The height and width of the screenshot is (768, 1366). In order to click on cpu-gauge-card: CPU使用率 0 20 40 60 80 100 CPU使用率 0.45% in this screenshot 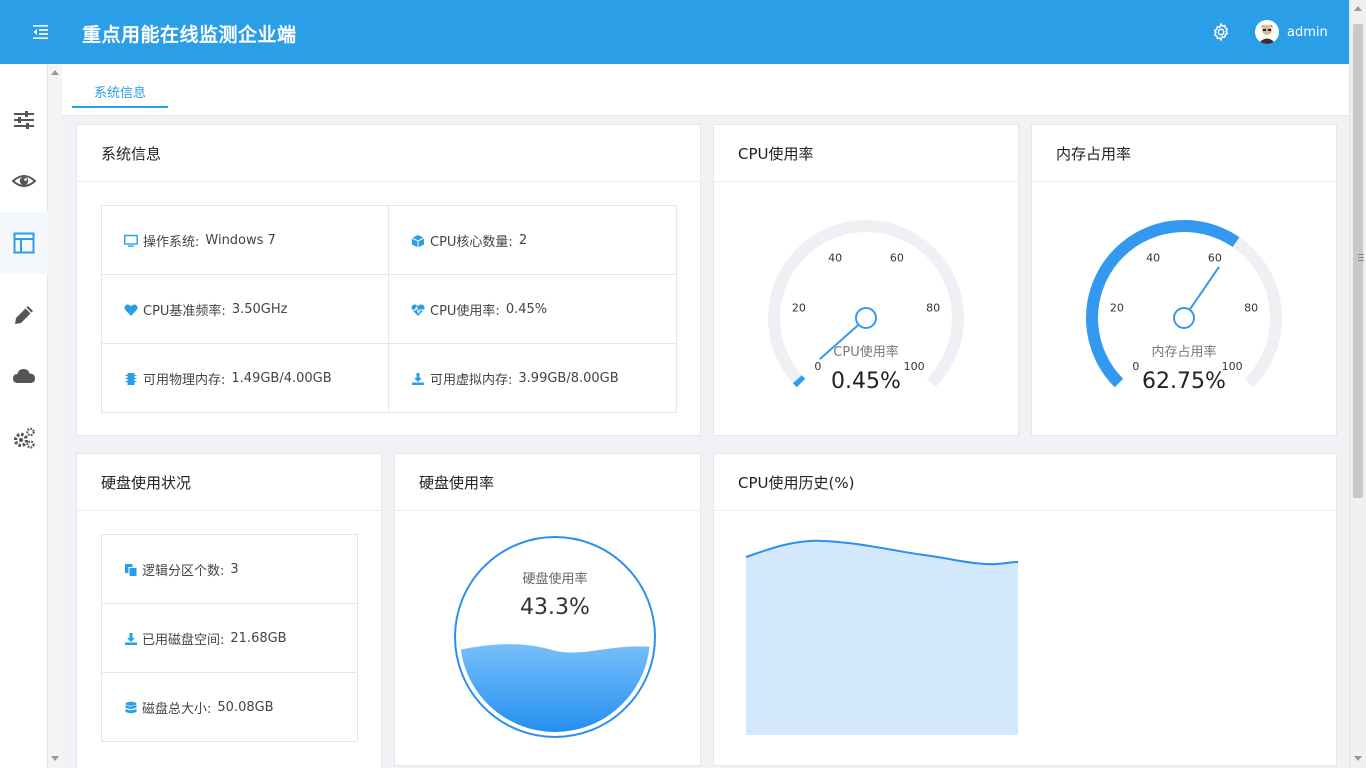, I will do `click(866, 280)`.